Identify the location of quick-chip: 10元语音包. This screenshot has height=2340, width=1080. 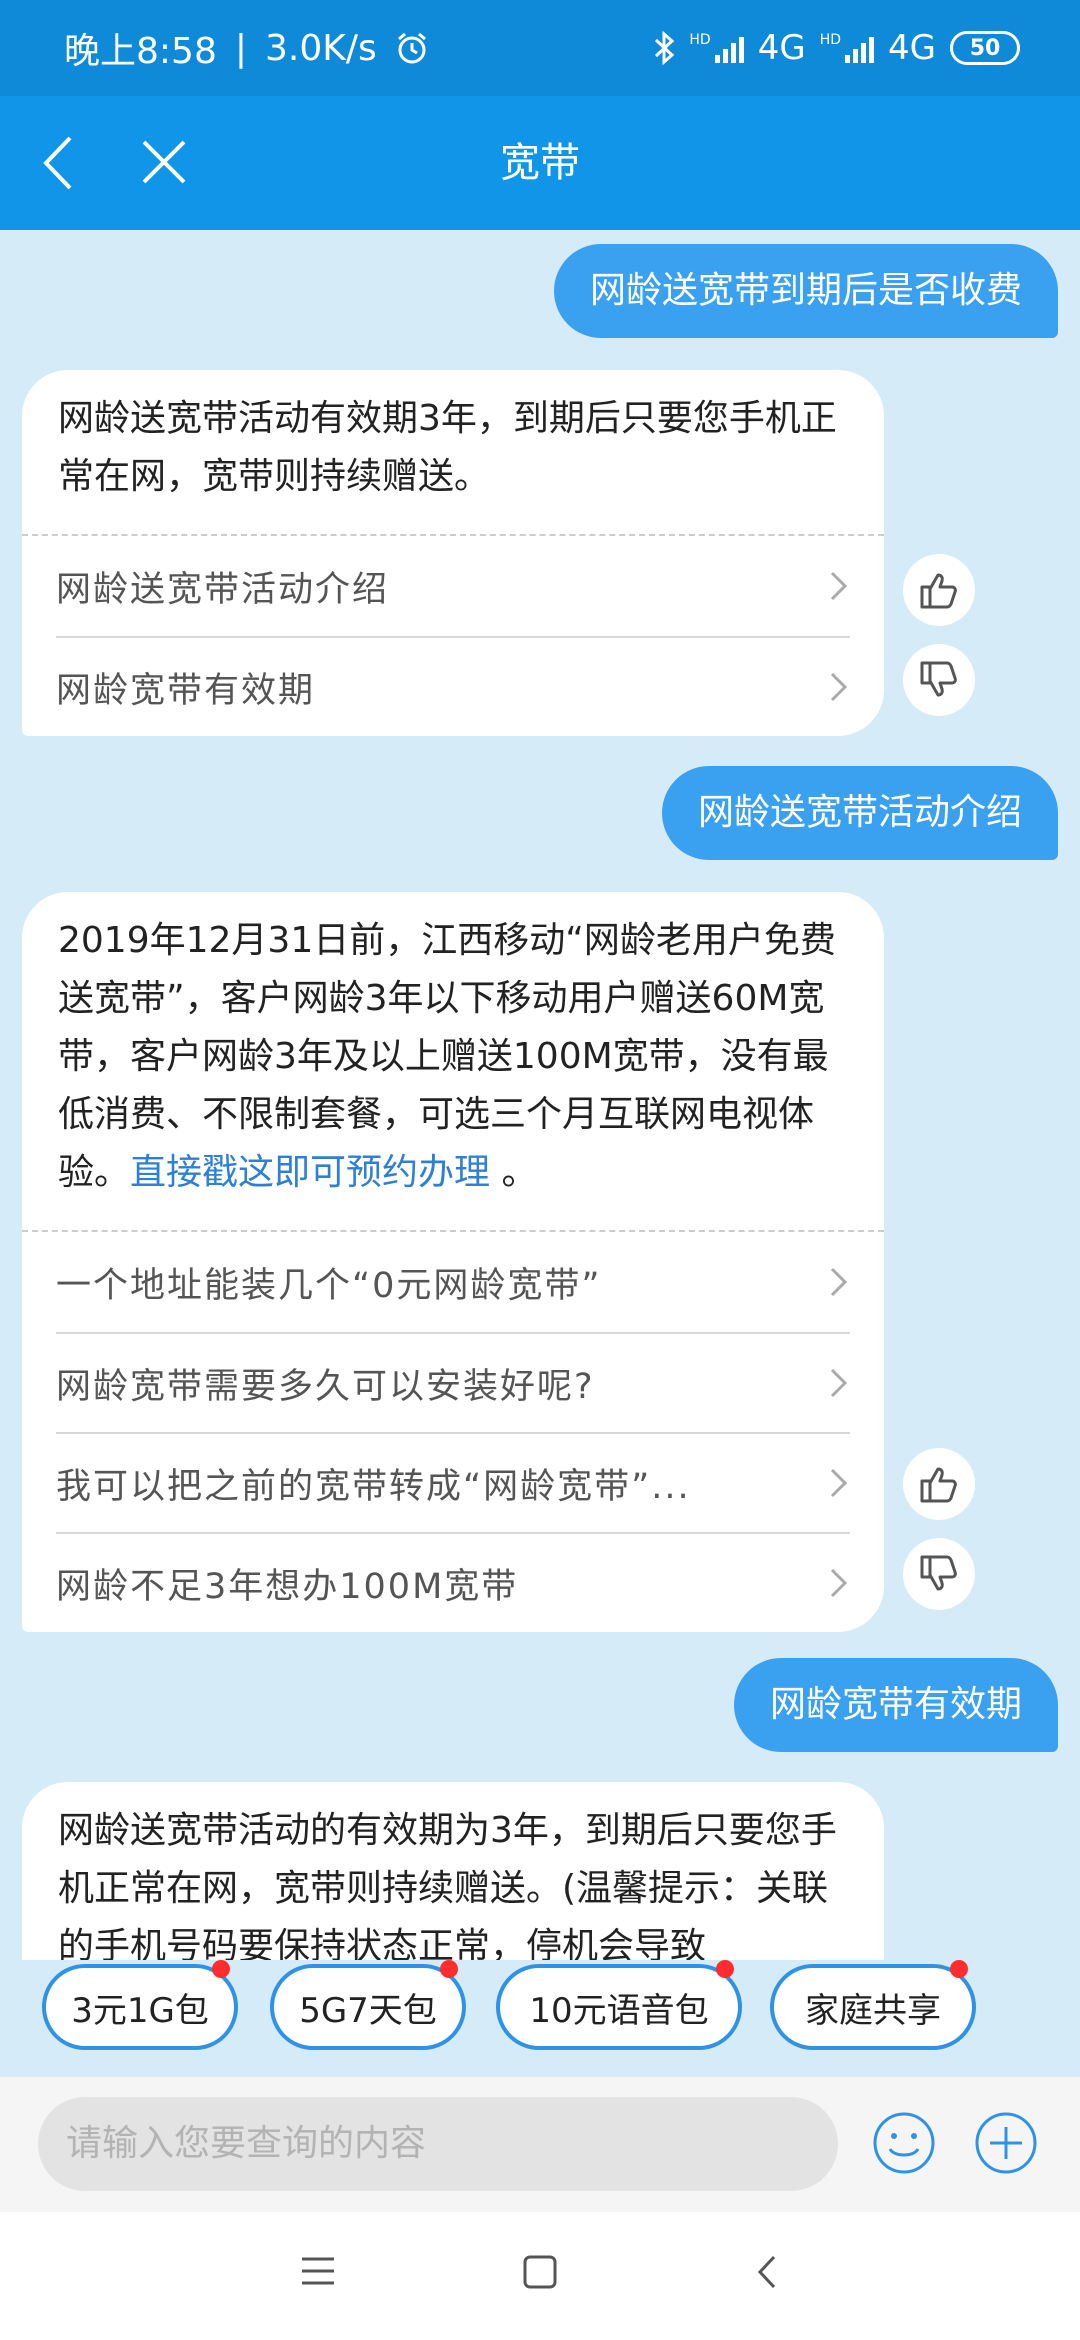
(619, 2005).